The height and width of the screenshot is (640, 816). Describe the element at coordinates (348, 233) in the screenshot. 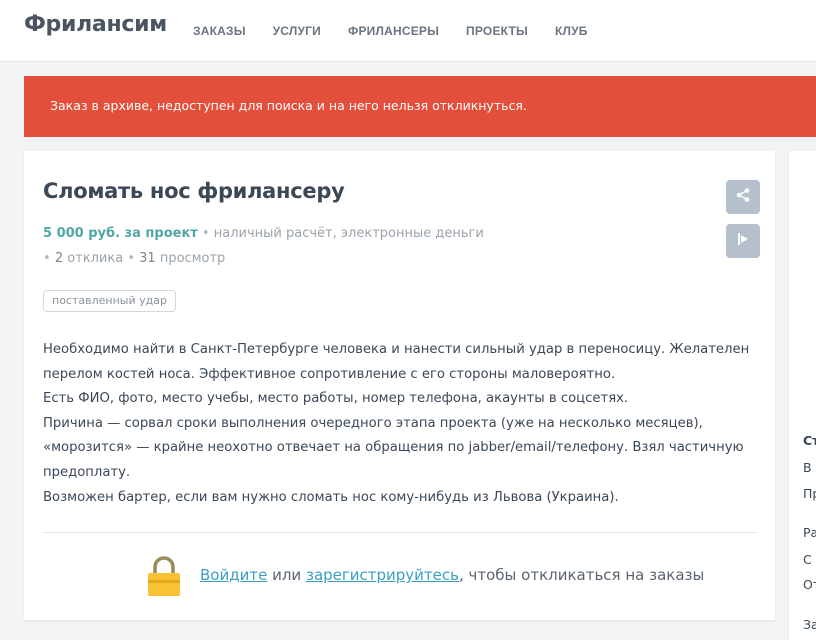

I see `order-payment: наличный расчёт, электронные деньги` at that location.